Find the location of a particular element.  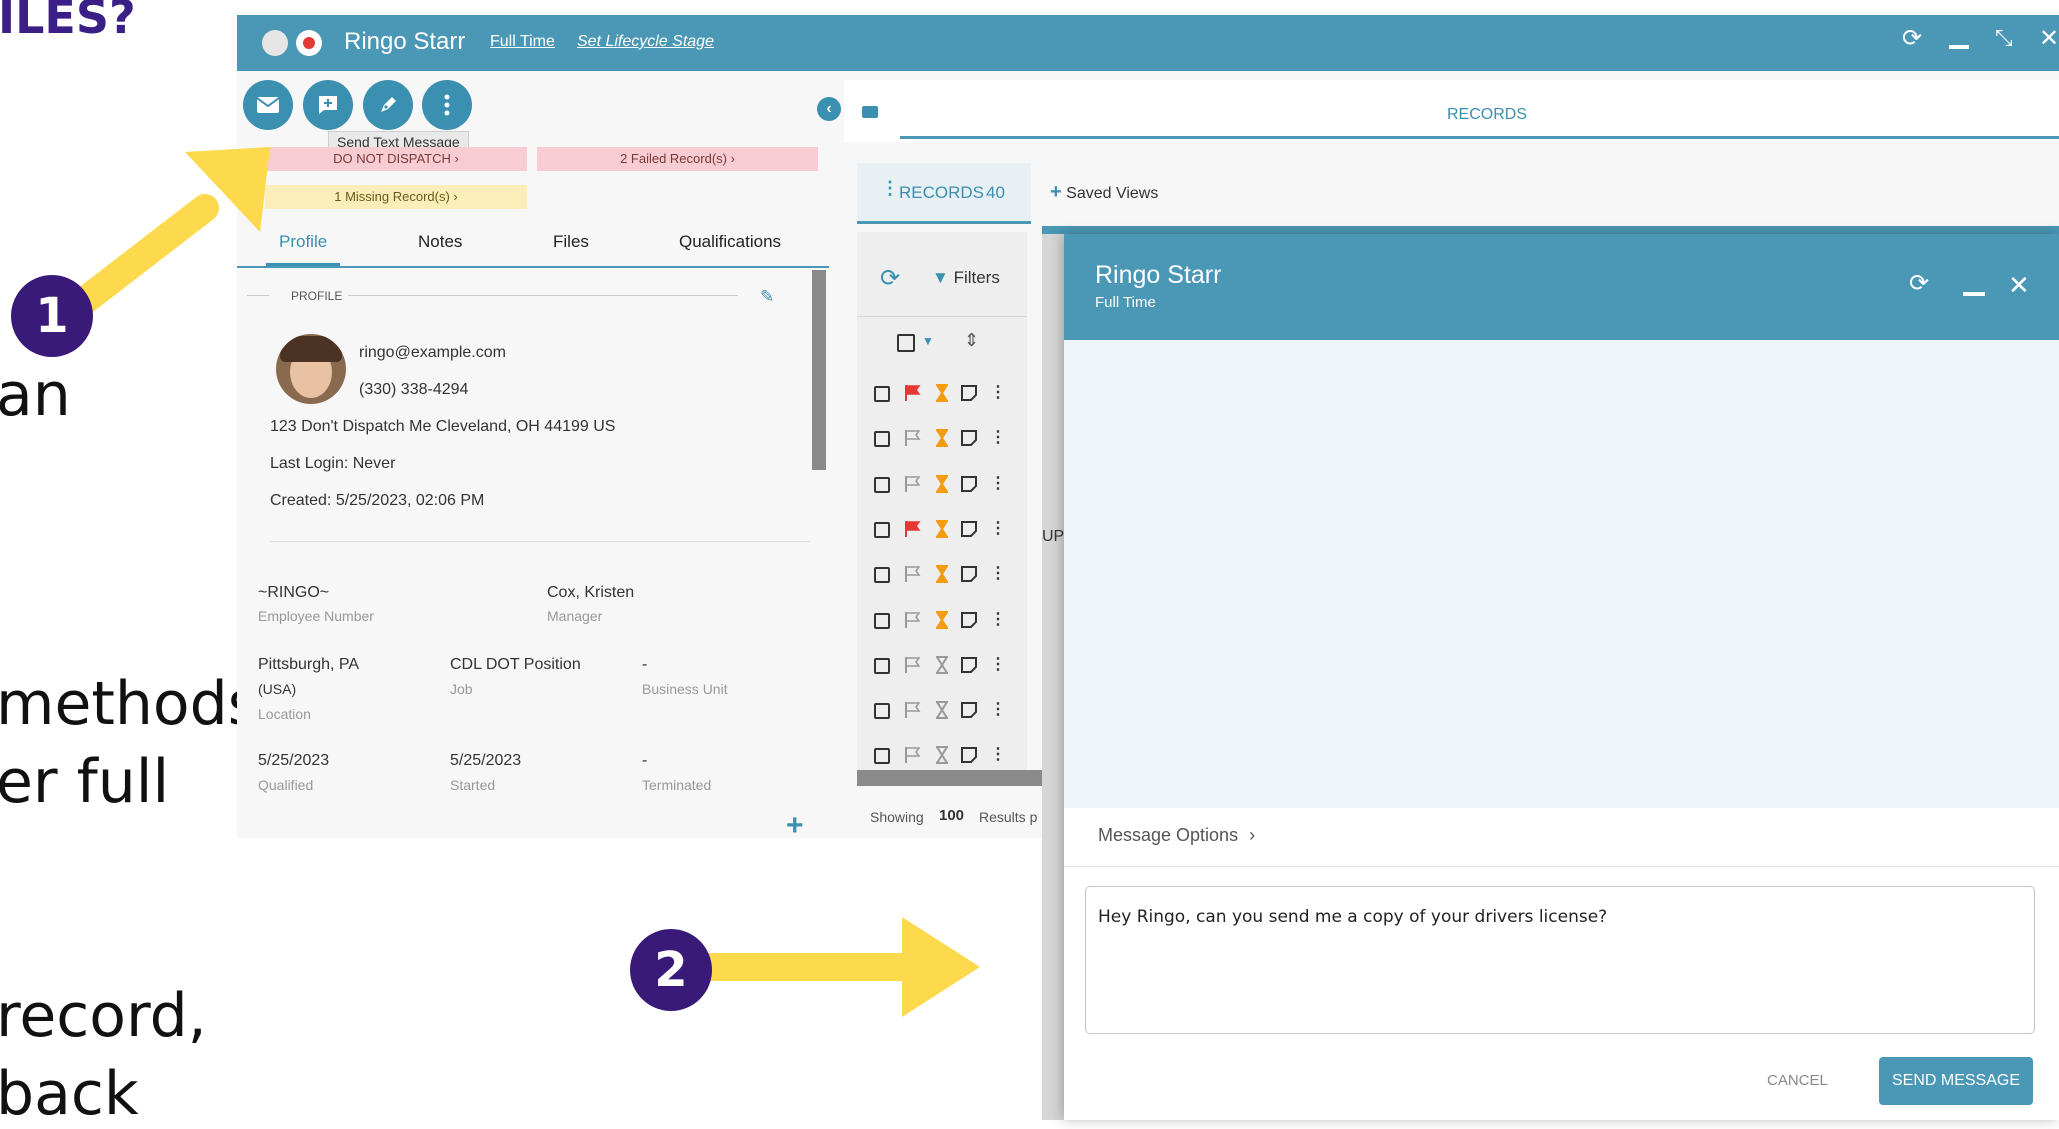

select-menu-chevron-icon: ▼ is located at coordinates (928, 341).